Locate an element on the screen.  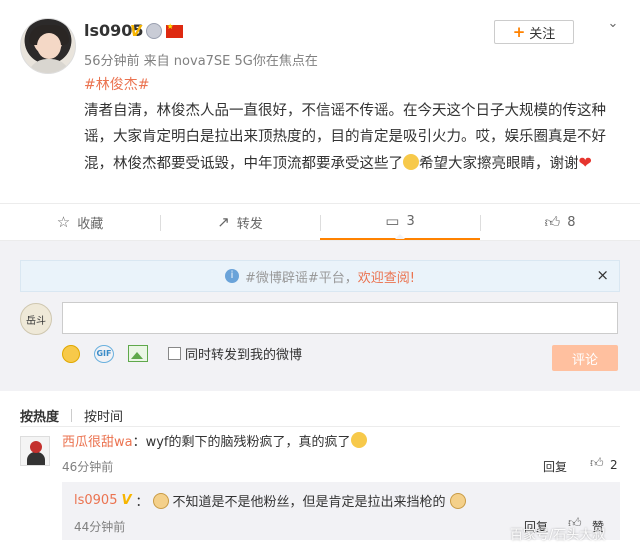
submit-comment-button: 评论 is located at coordinates (585, 358).